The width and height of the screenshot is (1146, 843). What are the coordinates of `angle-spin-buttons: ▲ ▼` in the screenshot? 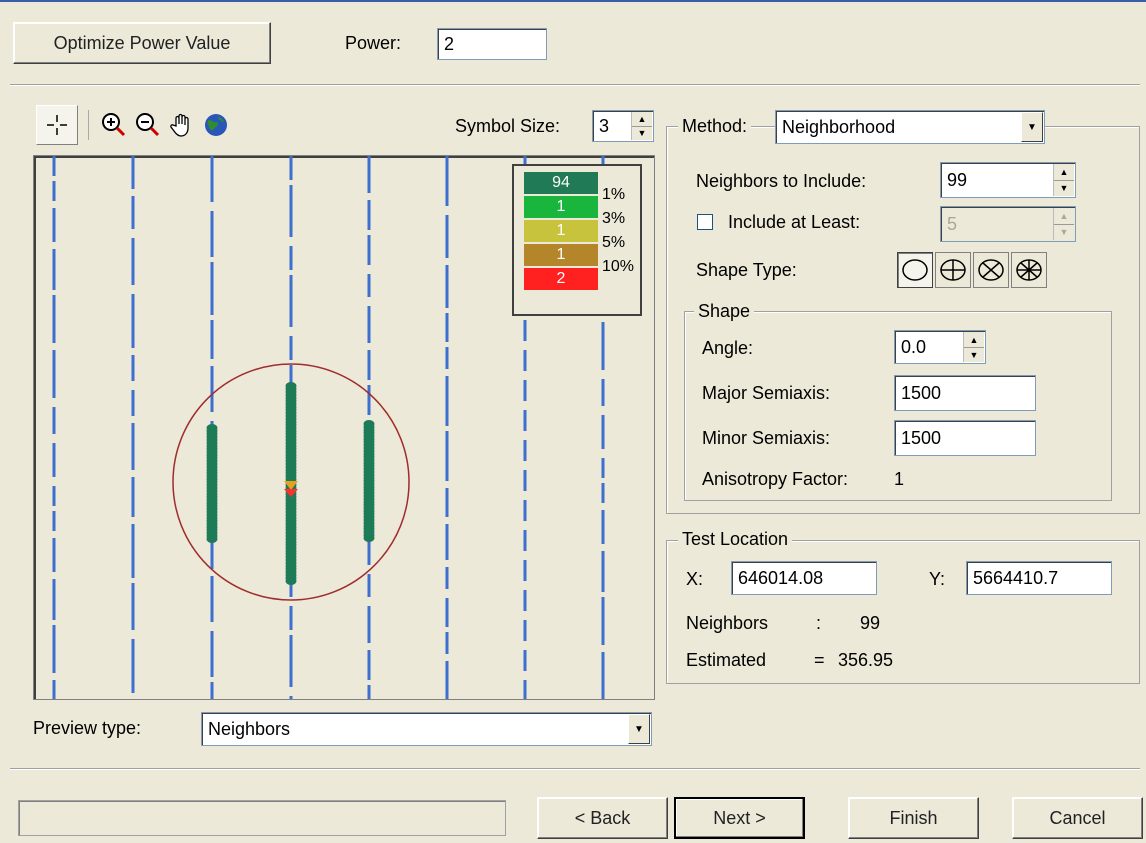 It's located at (973, 347).